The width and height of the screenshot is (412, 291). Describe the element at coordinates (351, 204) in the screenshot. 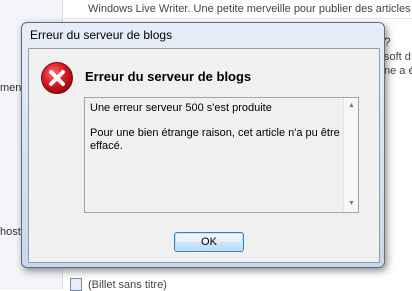

I see `scroll-down-icon: ▼` at that location.